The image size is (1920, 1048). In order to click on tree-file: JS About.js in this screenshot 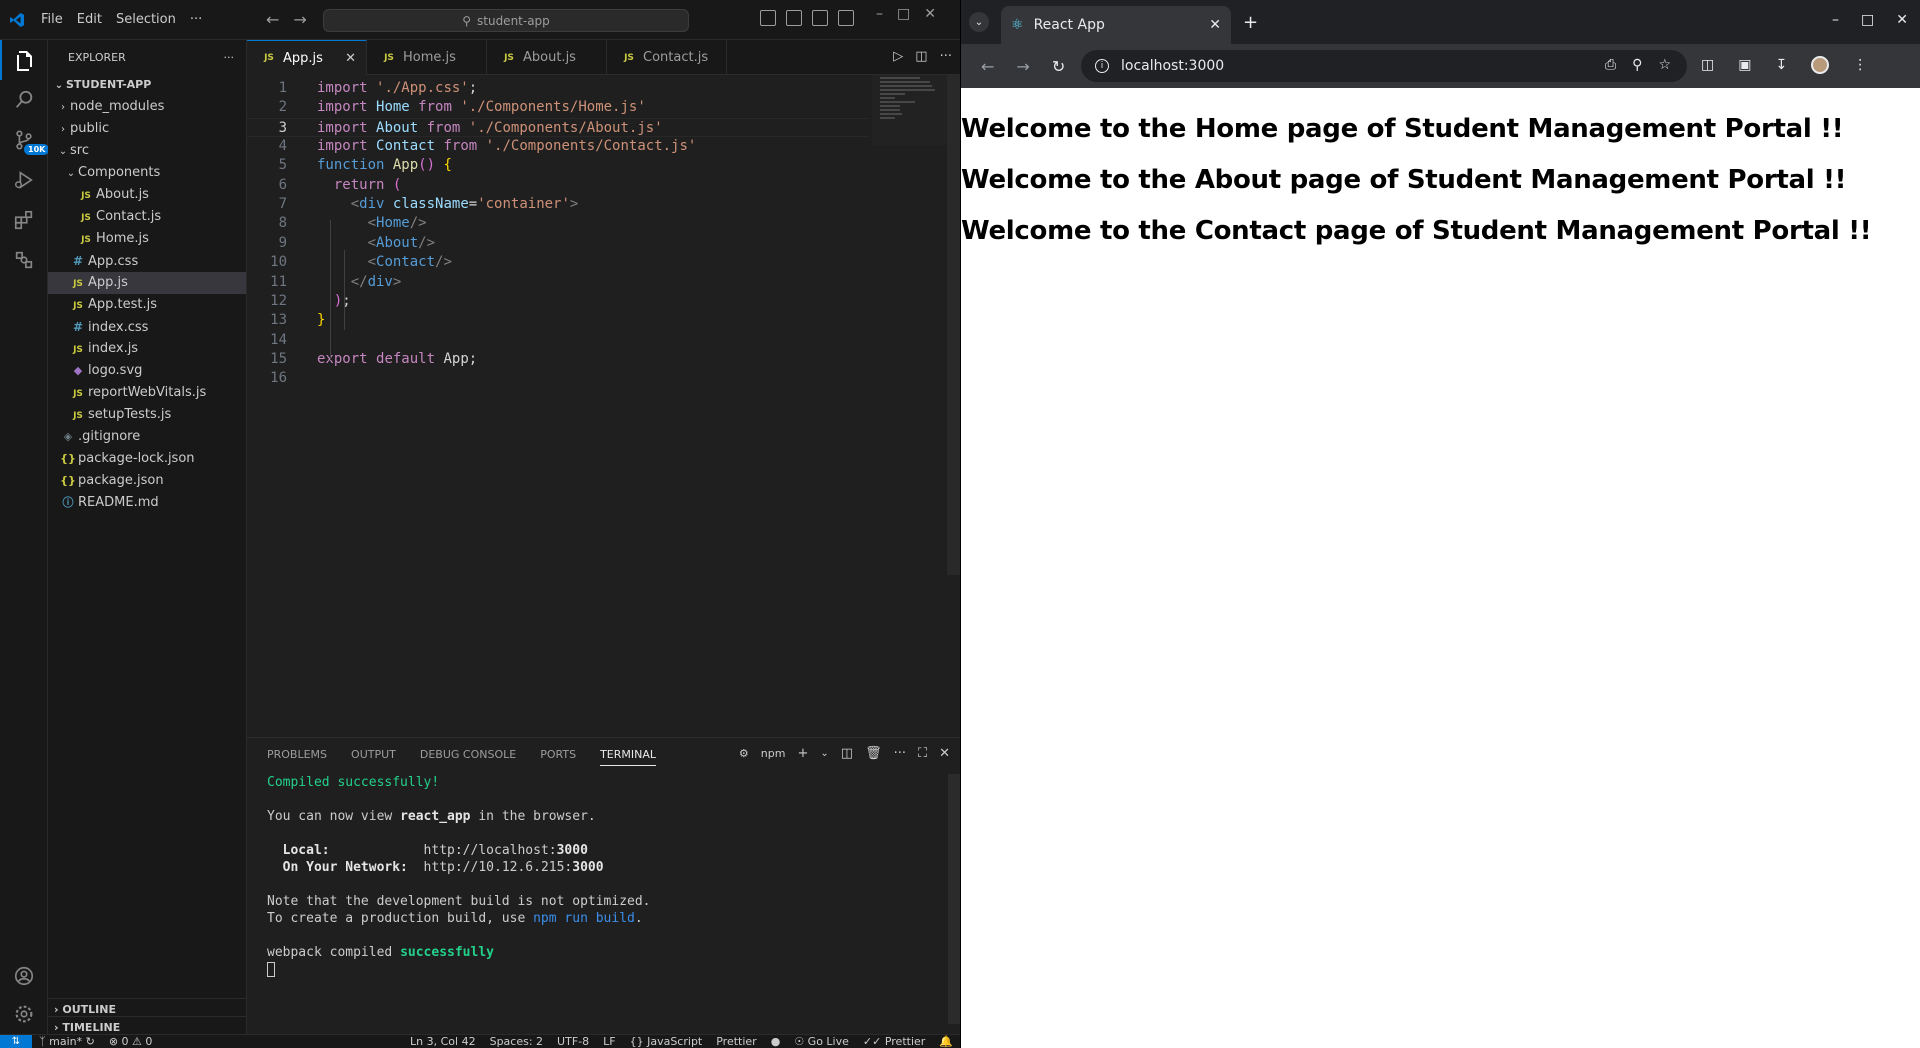, I will do `click(147, 195)`.